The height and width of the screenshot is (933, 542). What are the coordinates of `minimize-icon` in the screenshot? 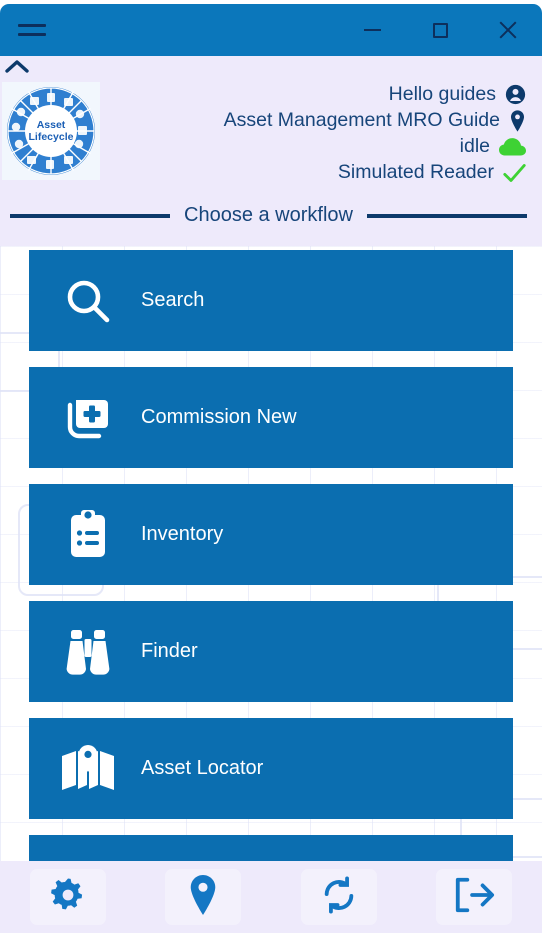 It's located at (372, 30).